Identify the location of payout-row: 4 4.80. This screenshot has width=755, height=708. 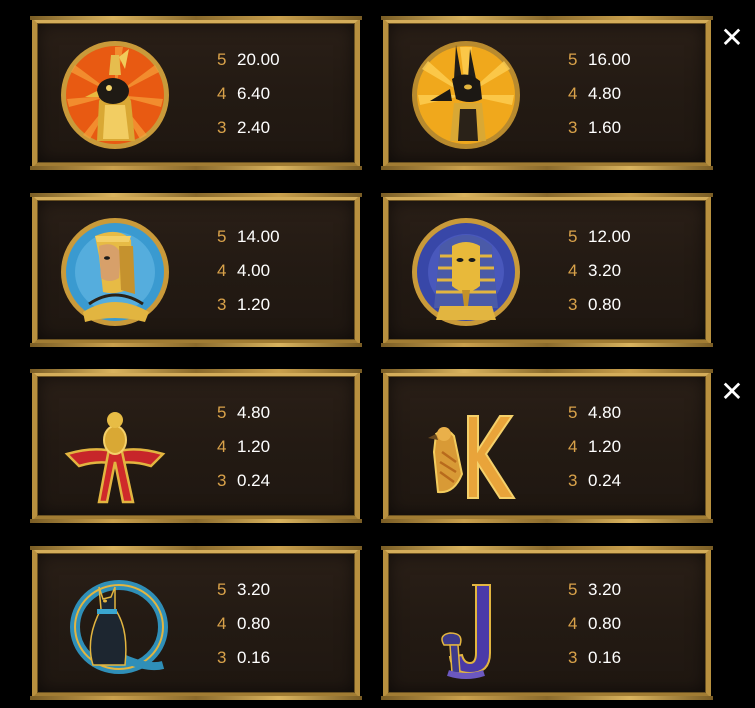
(599, 94).